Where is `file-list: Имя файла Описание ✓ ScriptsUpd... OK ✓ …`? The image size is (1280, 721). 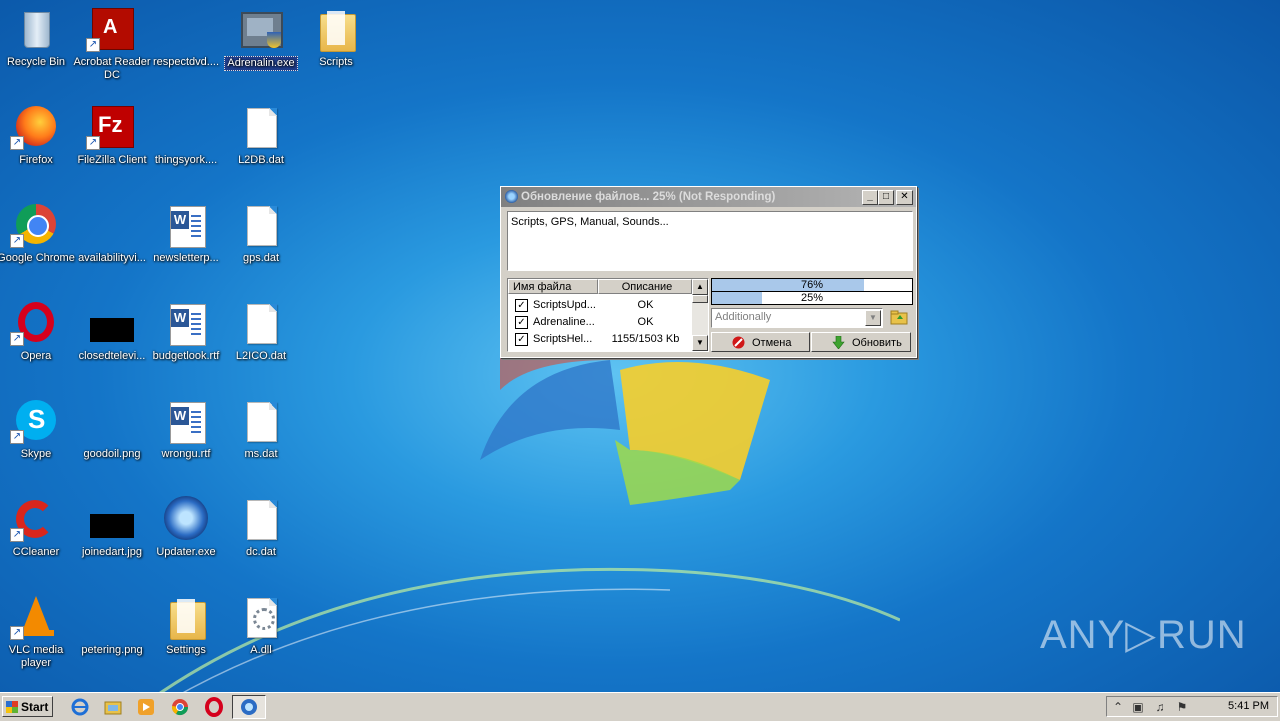 file-list: Имя файла Описание ✓ ScriptsUpd... OK ✓ … is located at coordinates (608, 315).